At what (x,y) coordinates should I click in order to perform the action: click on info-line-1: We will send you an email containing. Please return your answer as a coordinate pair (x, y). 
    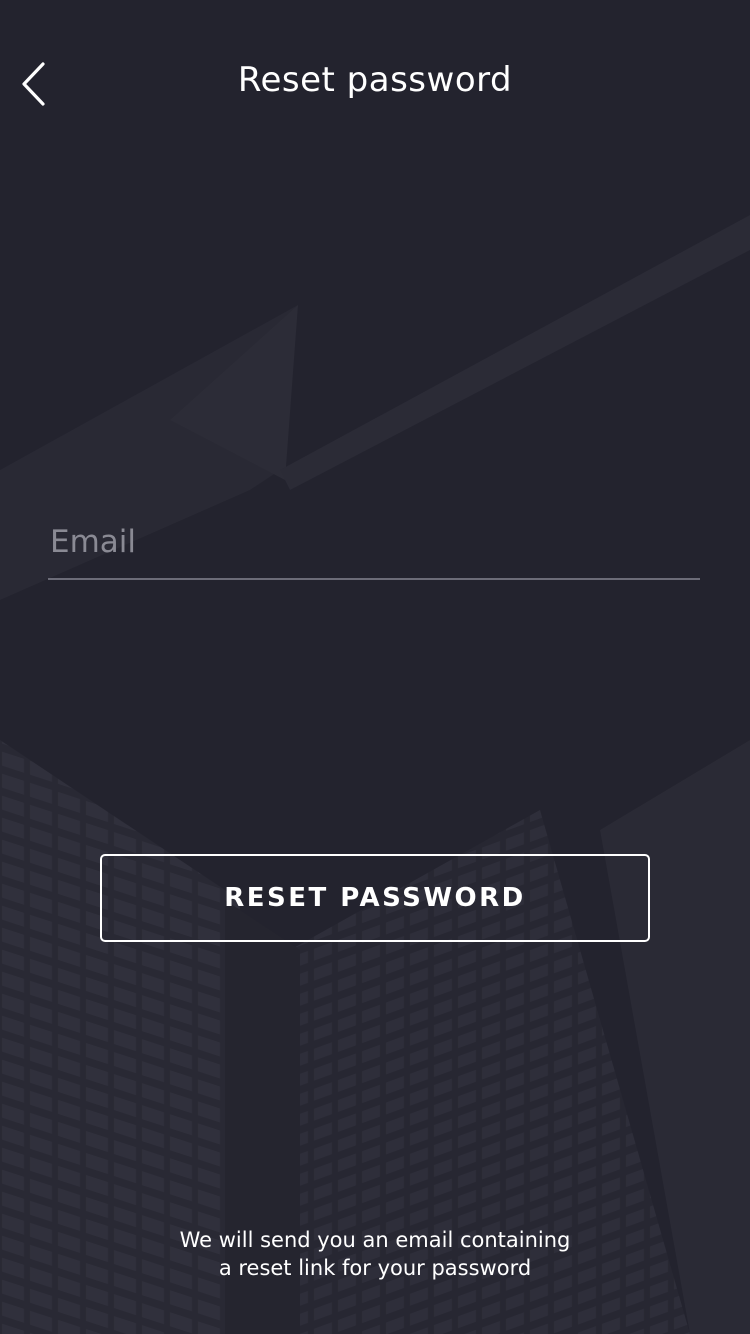
    Looking at the image, I should click on (375, 1240).